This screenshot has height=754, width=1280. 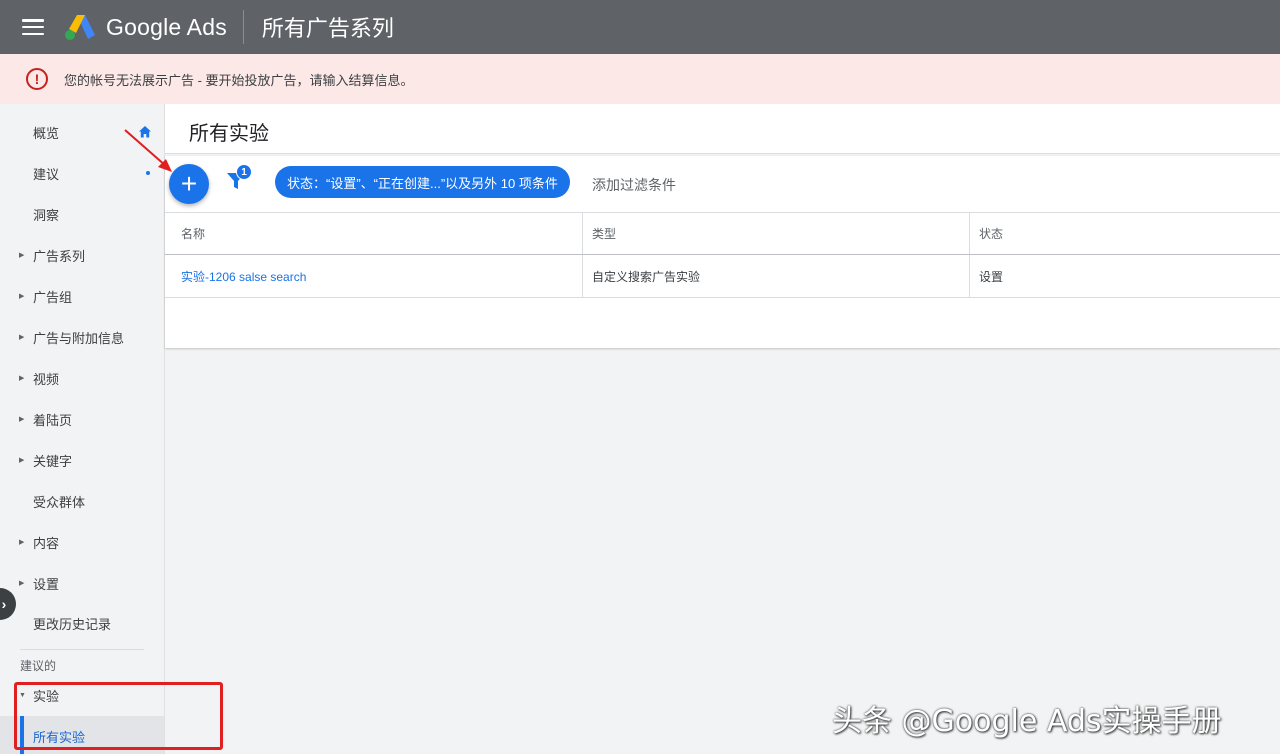 I want to click on sidebar-item-ads-extensions: ▶ 广告与附加信息, so click(x=82, y=337).